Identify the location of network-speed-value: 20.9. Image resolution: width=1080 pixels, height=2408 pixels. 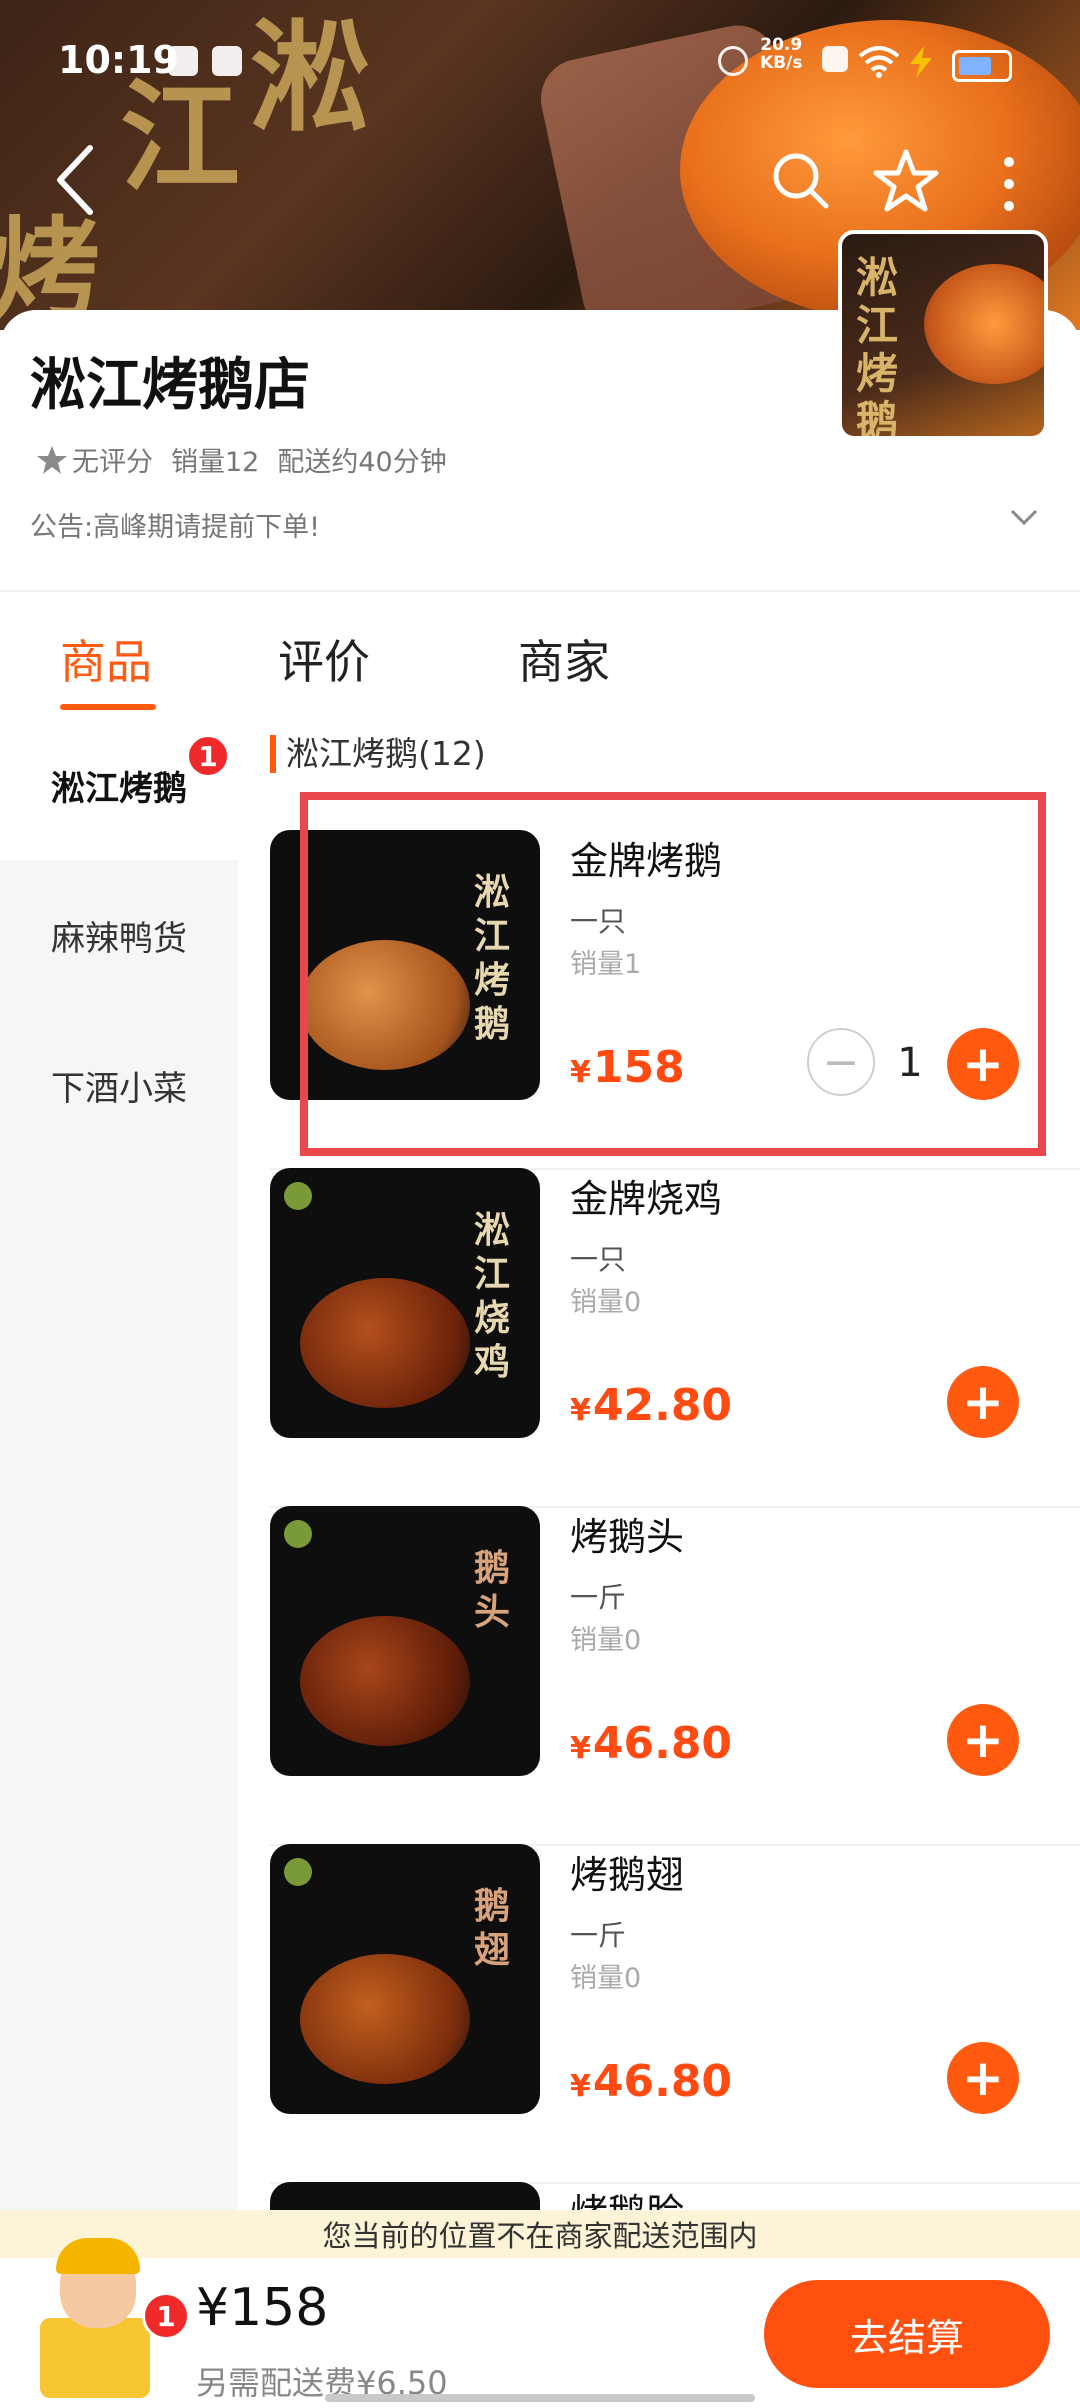
(781, 45).